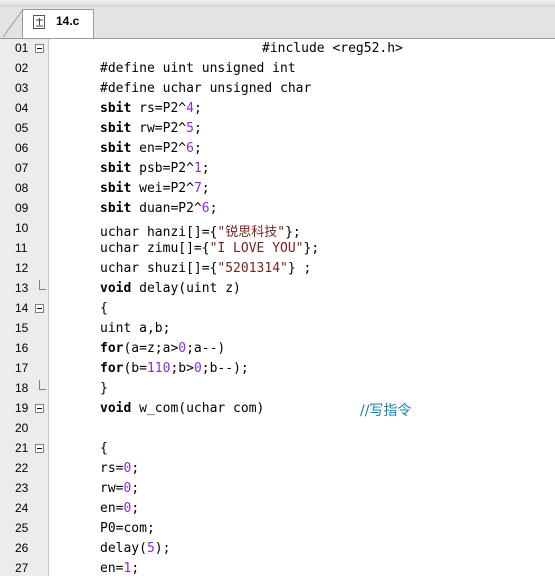 This screenshot has width=555, height=580. I want to click on code-line: 23 rw=0;, so click(277, 490).